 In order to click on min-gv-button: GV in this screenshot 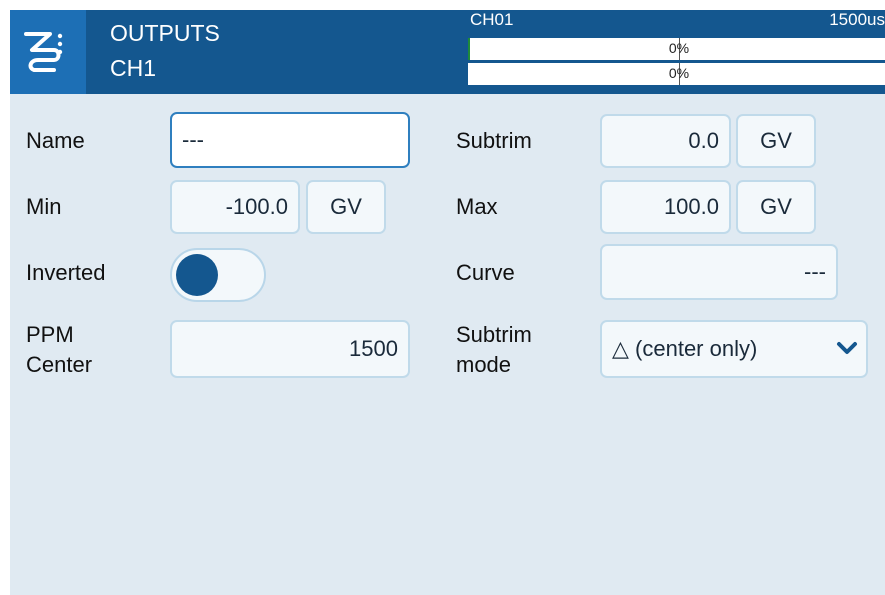, I will do `click(346, 207)`.